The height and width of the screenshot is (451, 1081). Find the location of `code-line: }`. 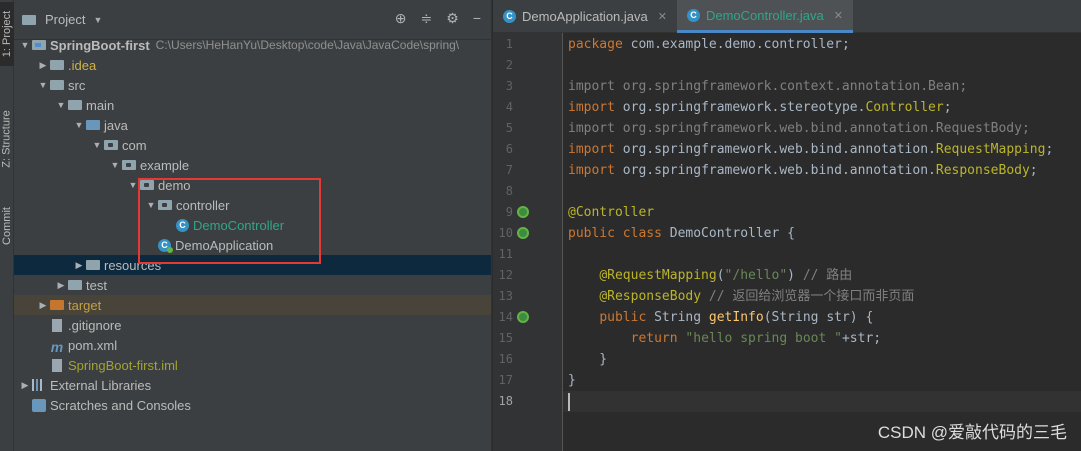

code-line: } is located at coordinates (572, 380).